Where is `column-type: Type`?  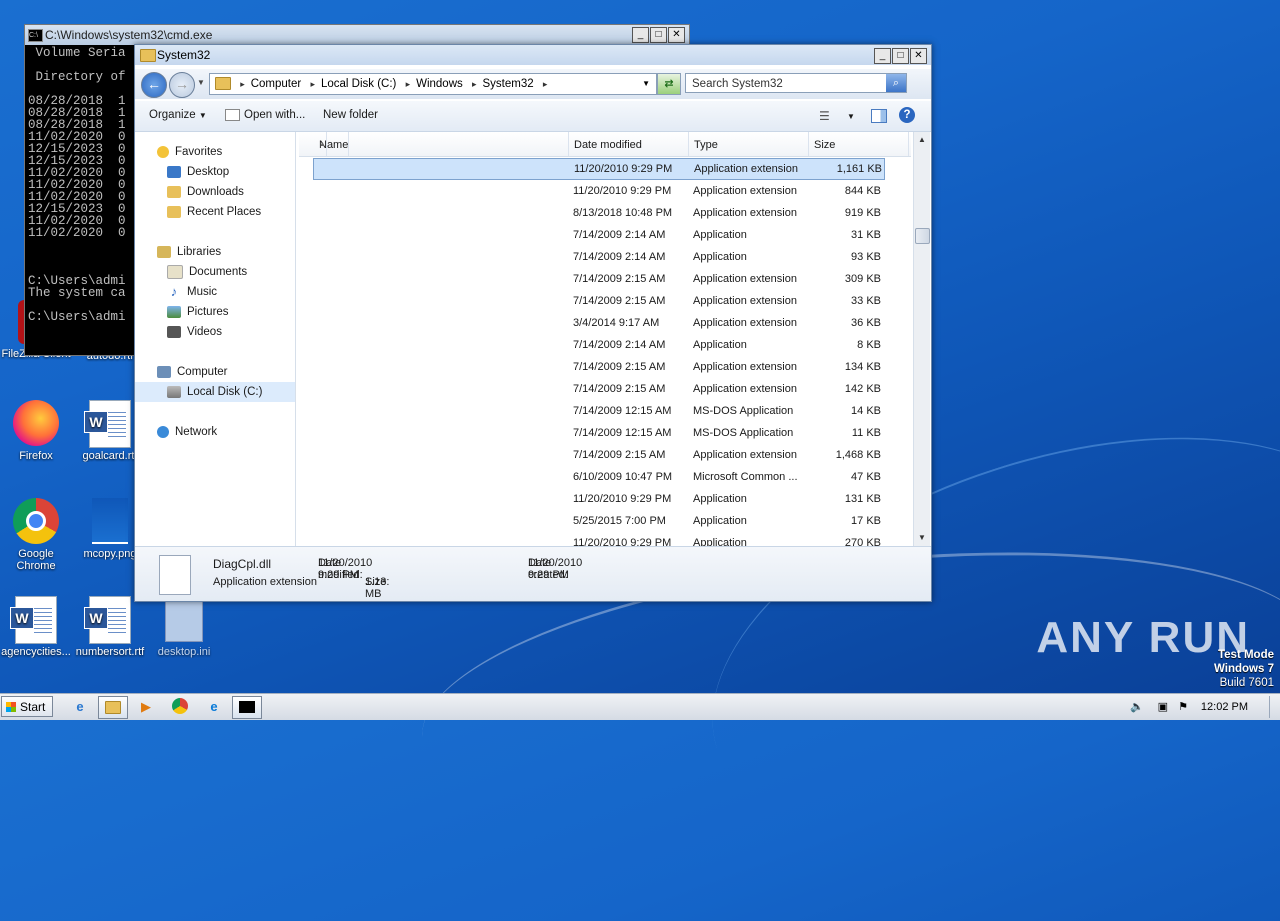 column-type: Type is located at coordinates (749, 144).